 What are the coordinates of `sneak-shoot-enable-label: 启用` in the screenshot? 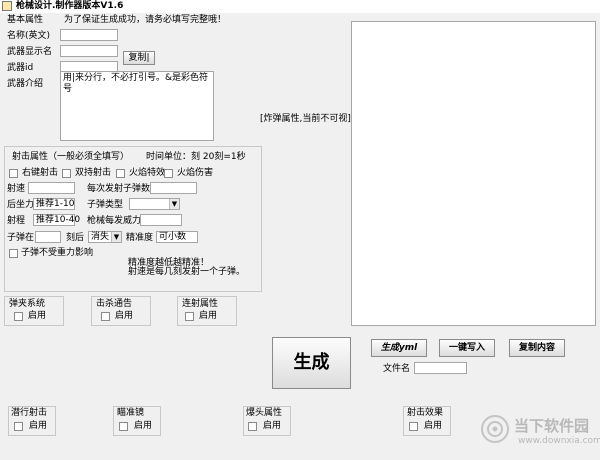 It's located at (38, 426).